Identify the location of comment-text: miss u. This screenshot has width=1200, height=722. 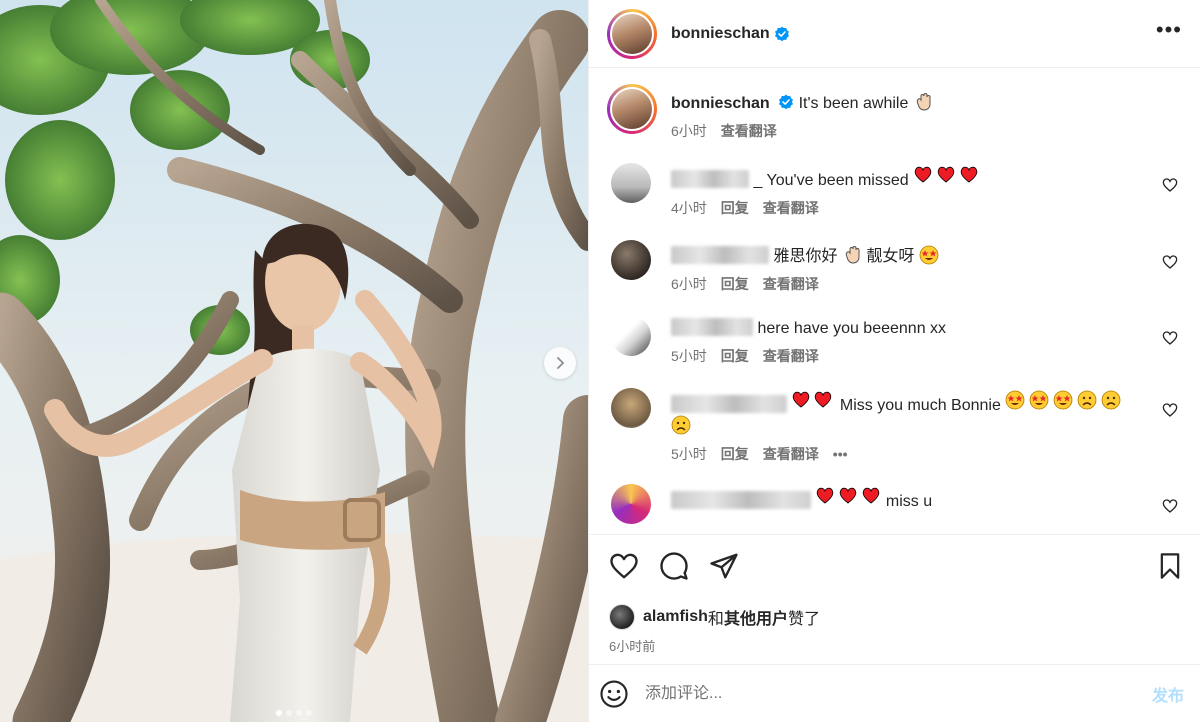
(909, 501).